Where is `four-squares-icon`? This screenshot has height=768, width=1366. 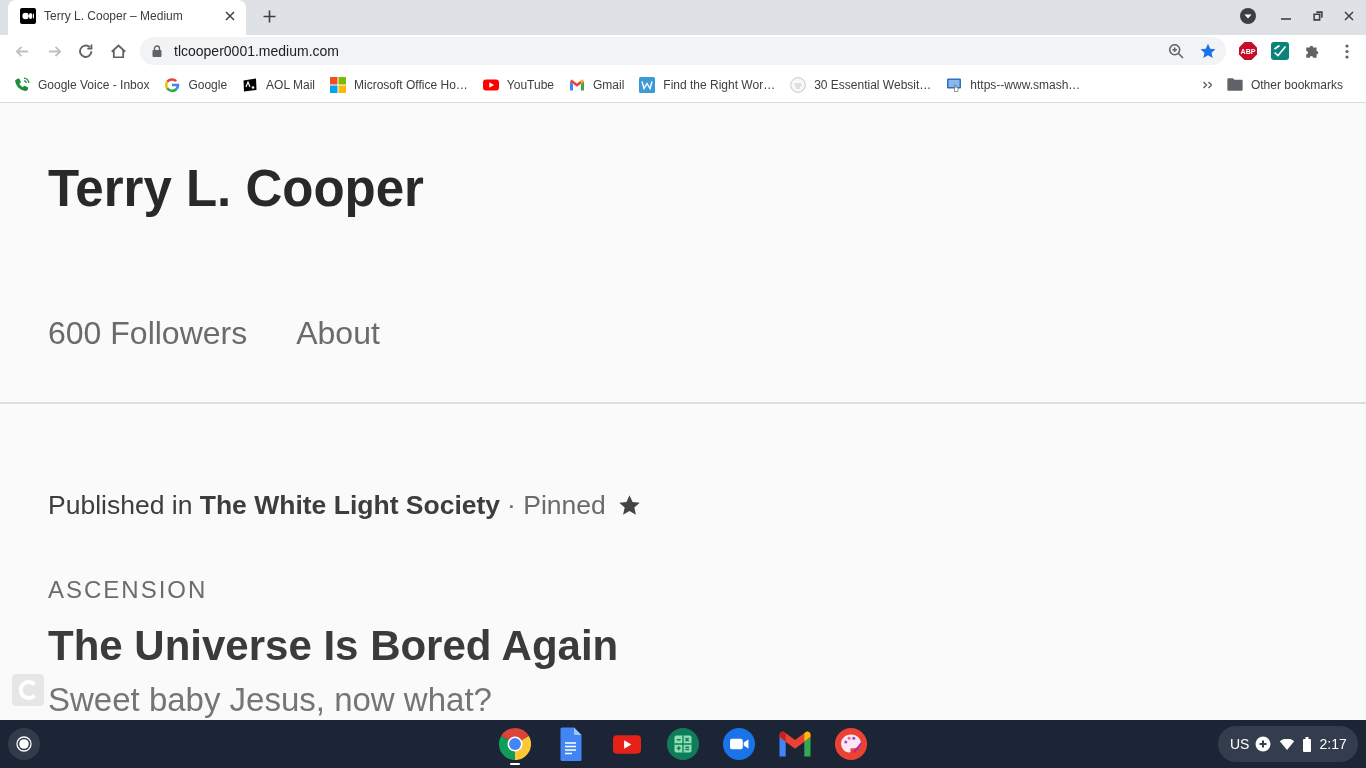 four-squares-icon is located at coordinates (338, 84).